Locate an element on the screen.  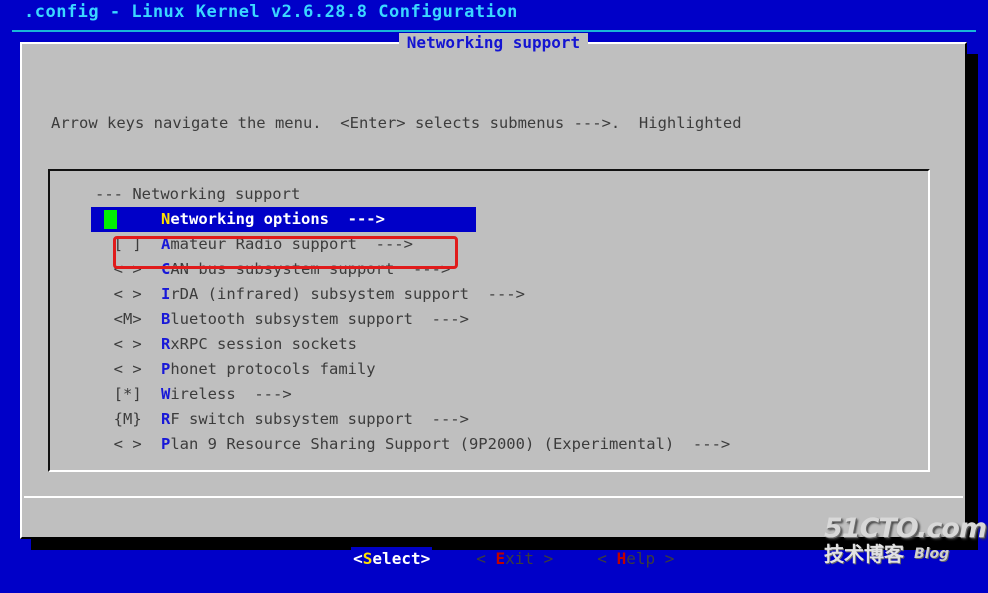
button-label: elp > is located at coordinates (650, 558).